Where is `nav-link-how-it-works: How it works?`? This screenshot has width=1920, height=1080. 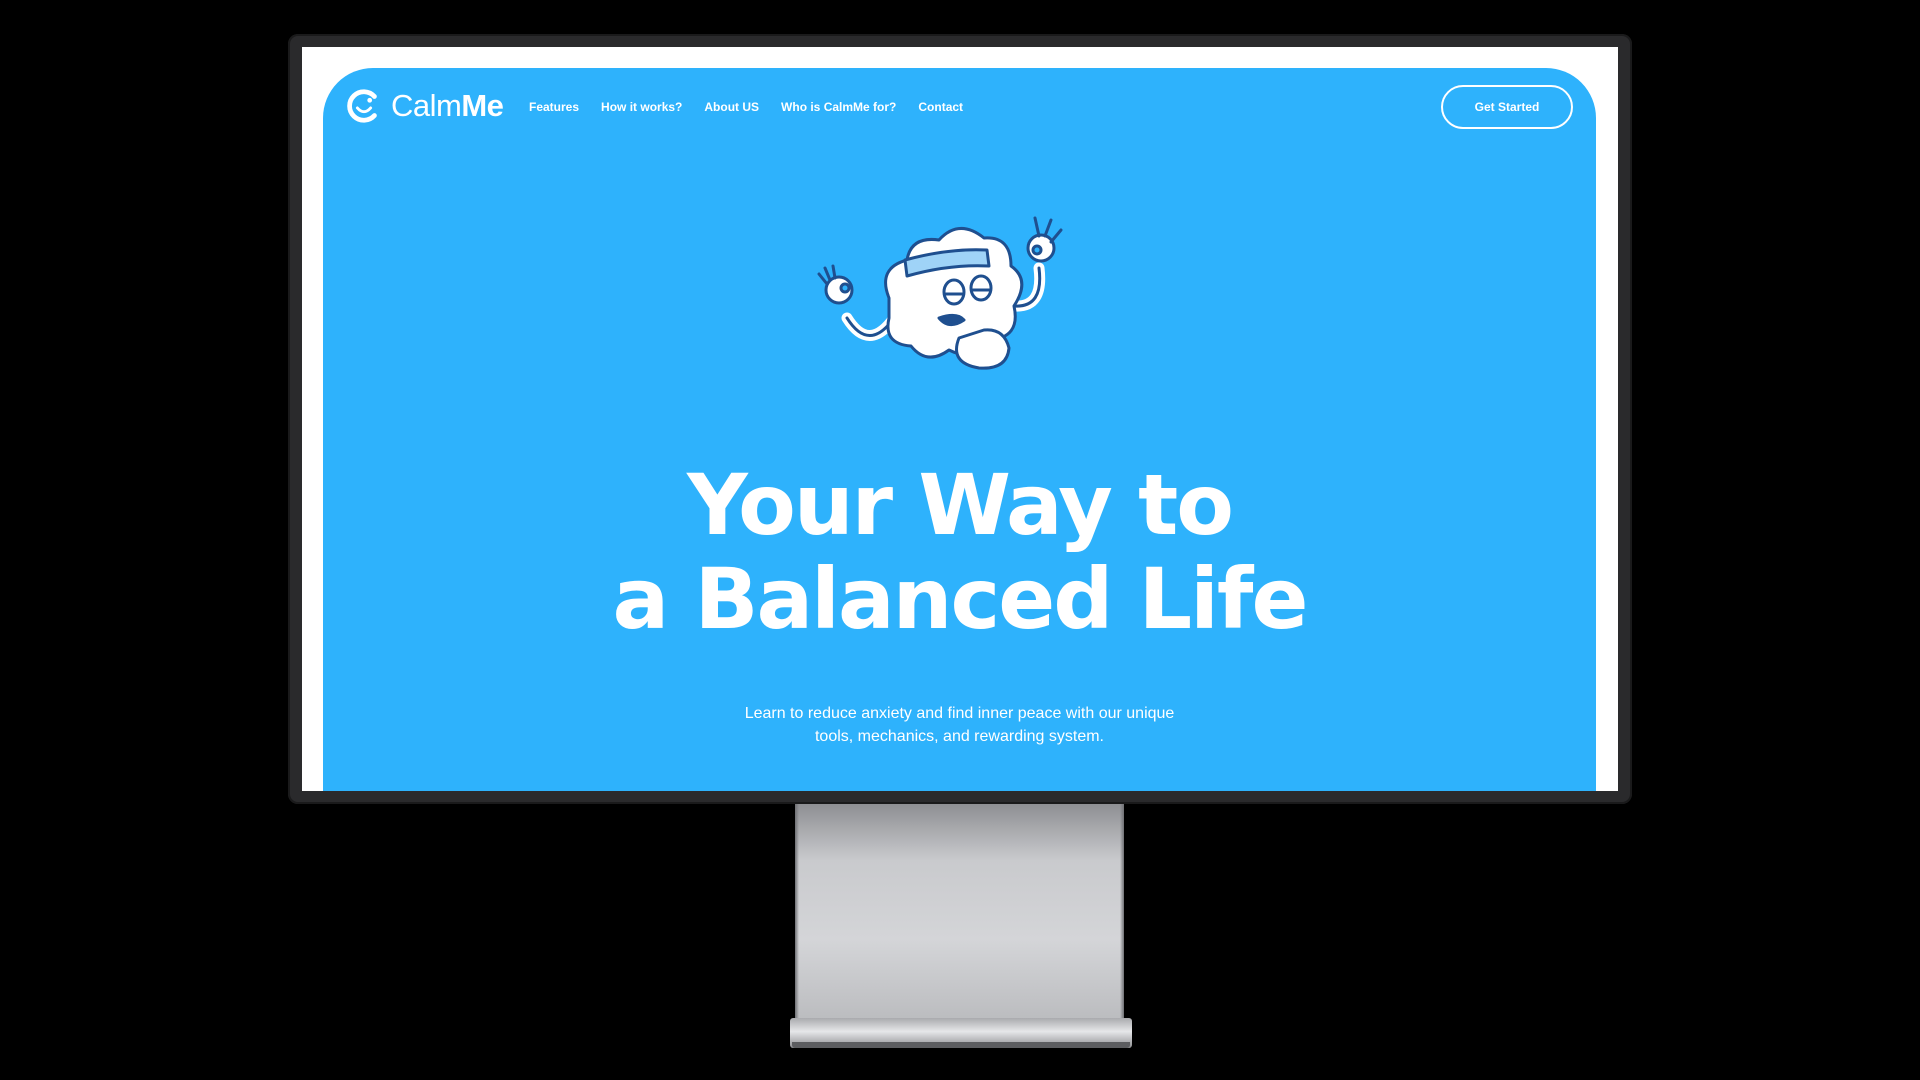
nav-link-how-it-works: How it works? is located at coordinates (641, 107).